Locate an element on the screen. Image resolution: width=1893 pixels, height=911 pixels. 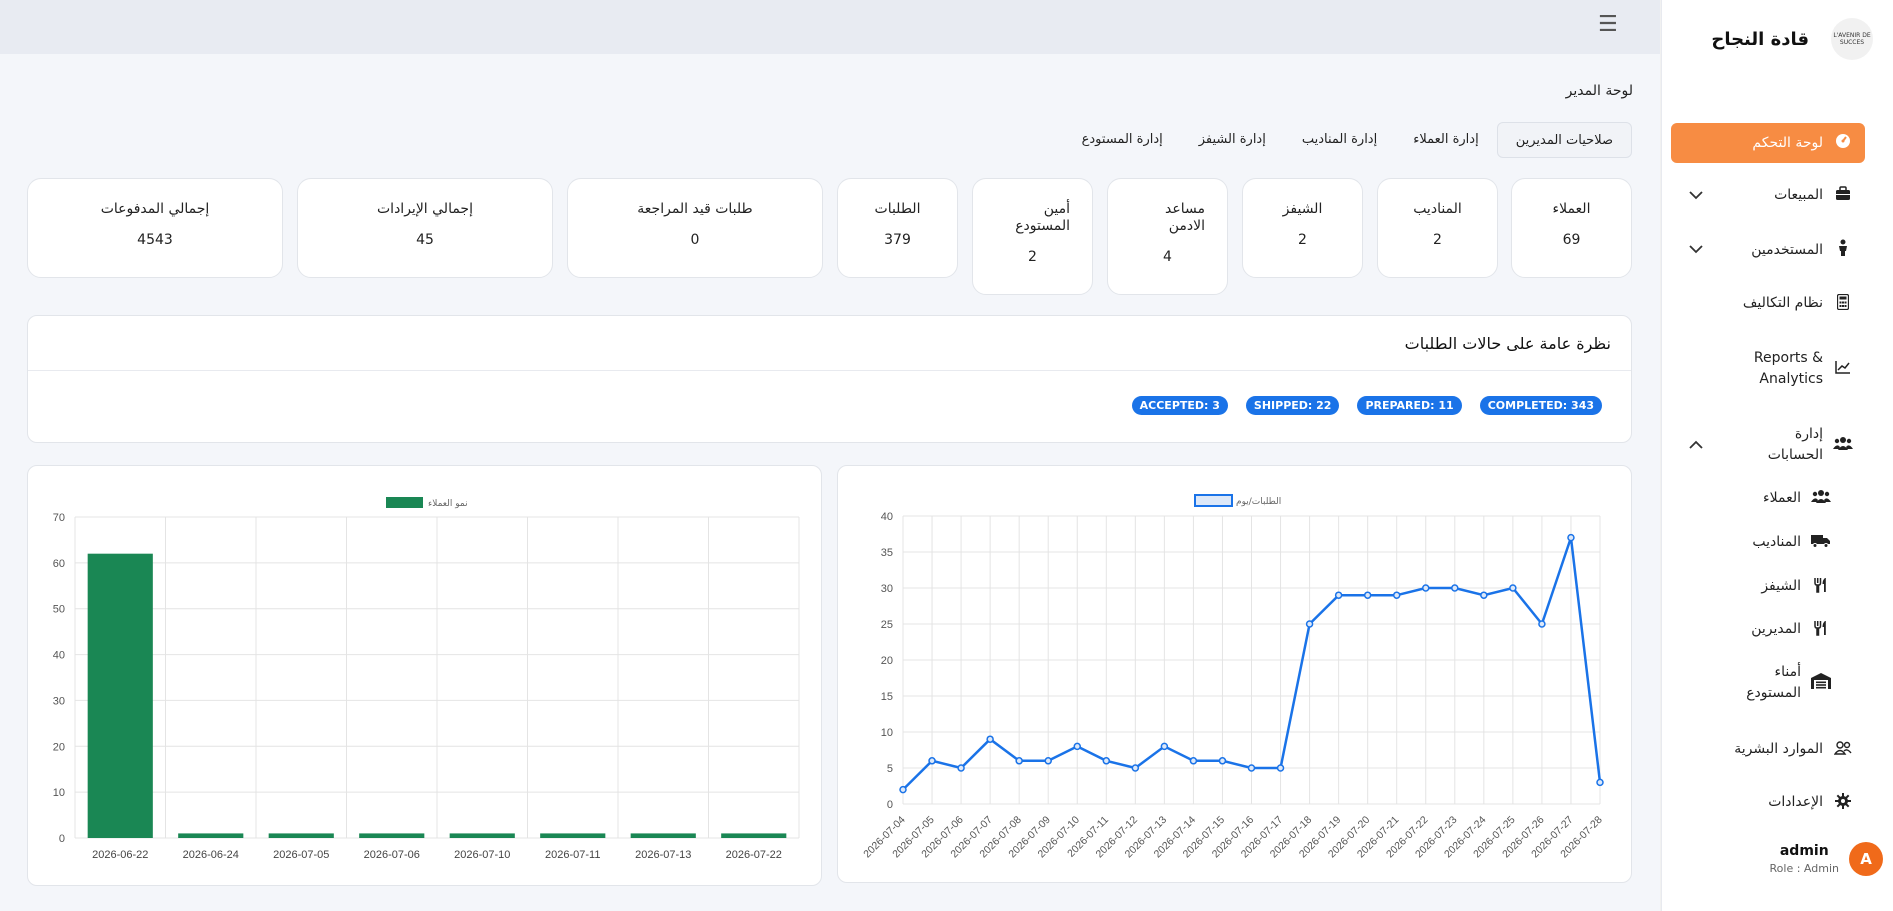
stat-label: أمين المستودع is located at coordinates (1042, 217).